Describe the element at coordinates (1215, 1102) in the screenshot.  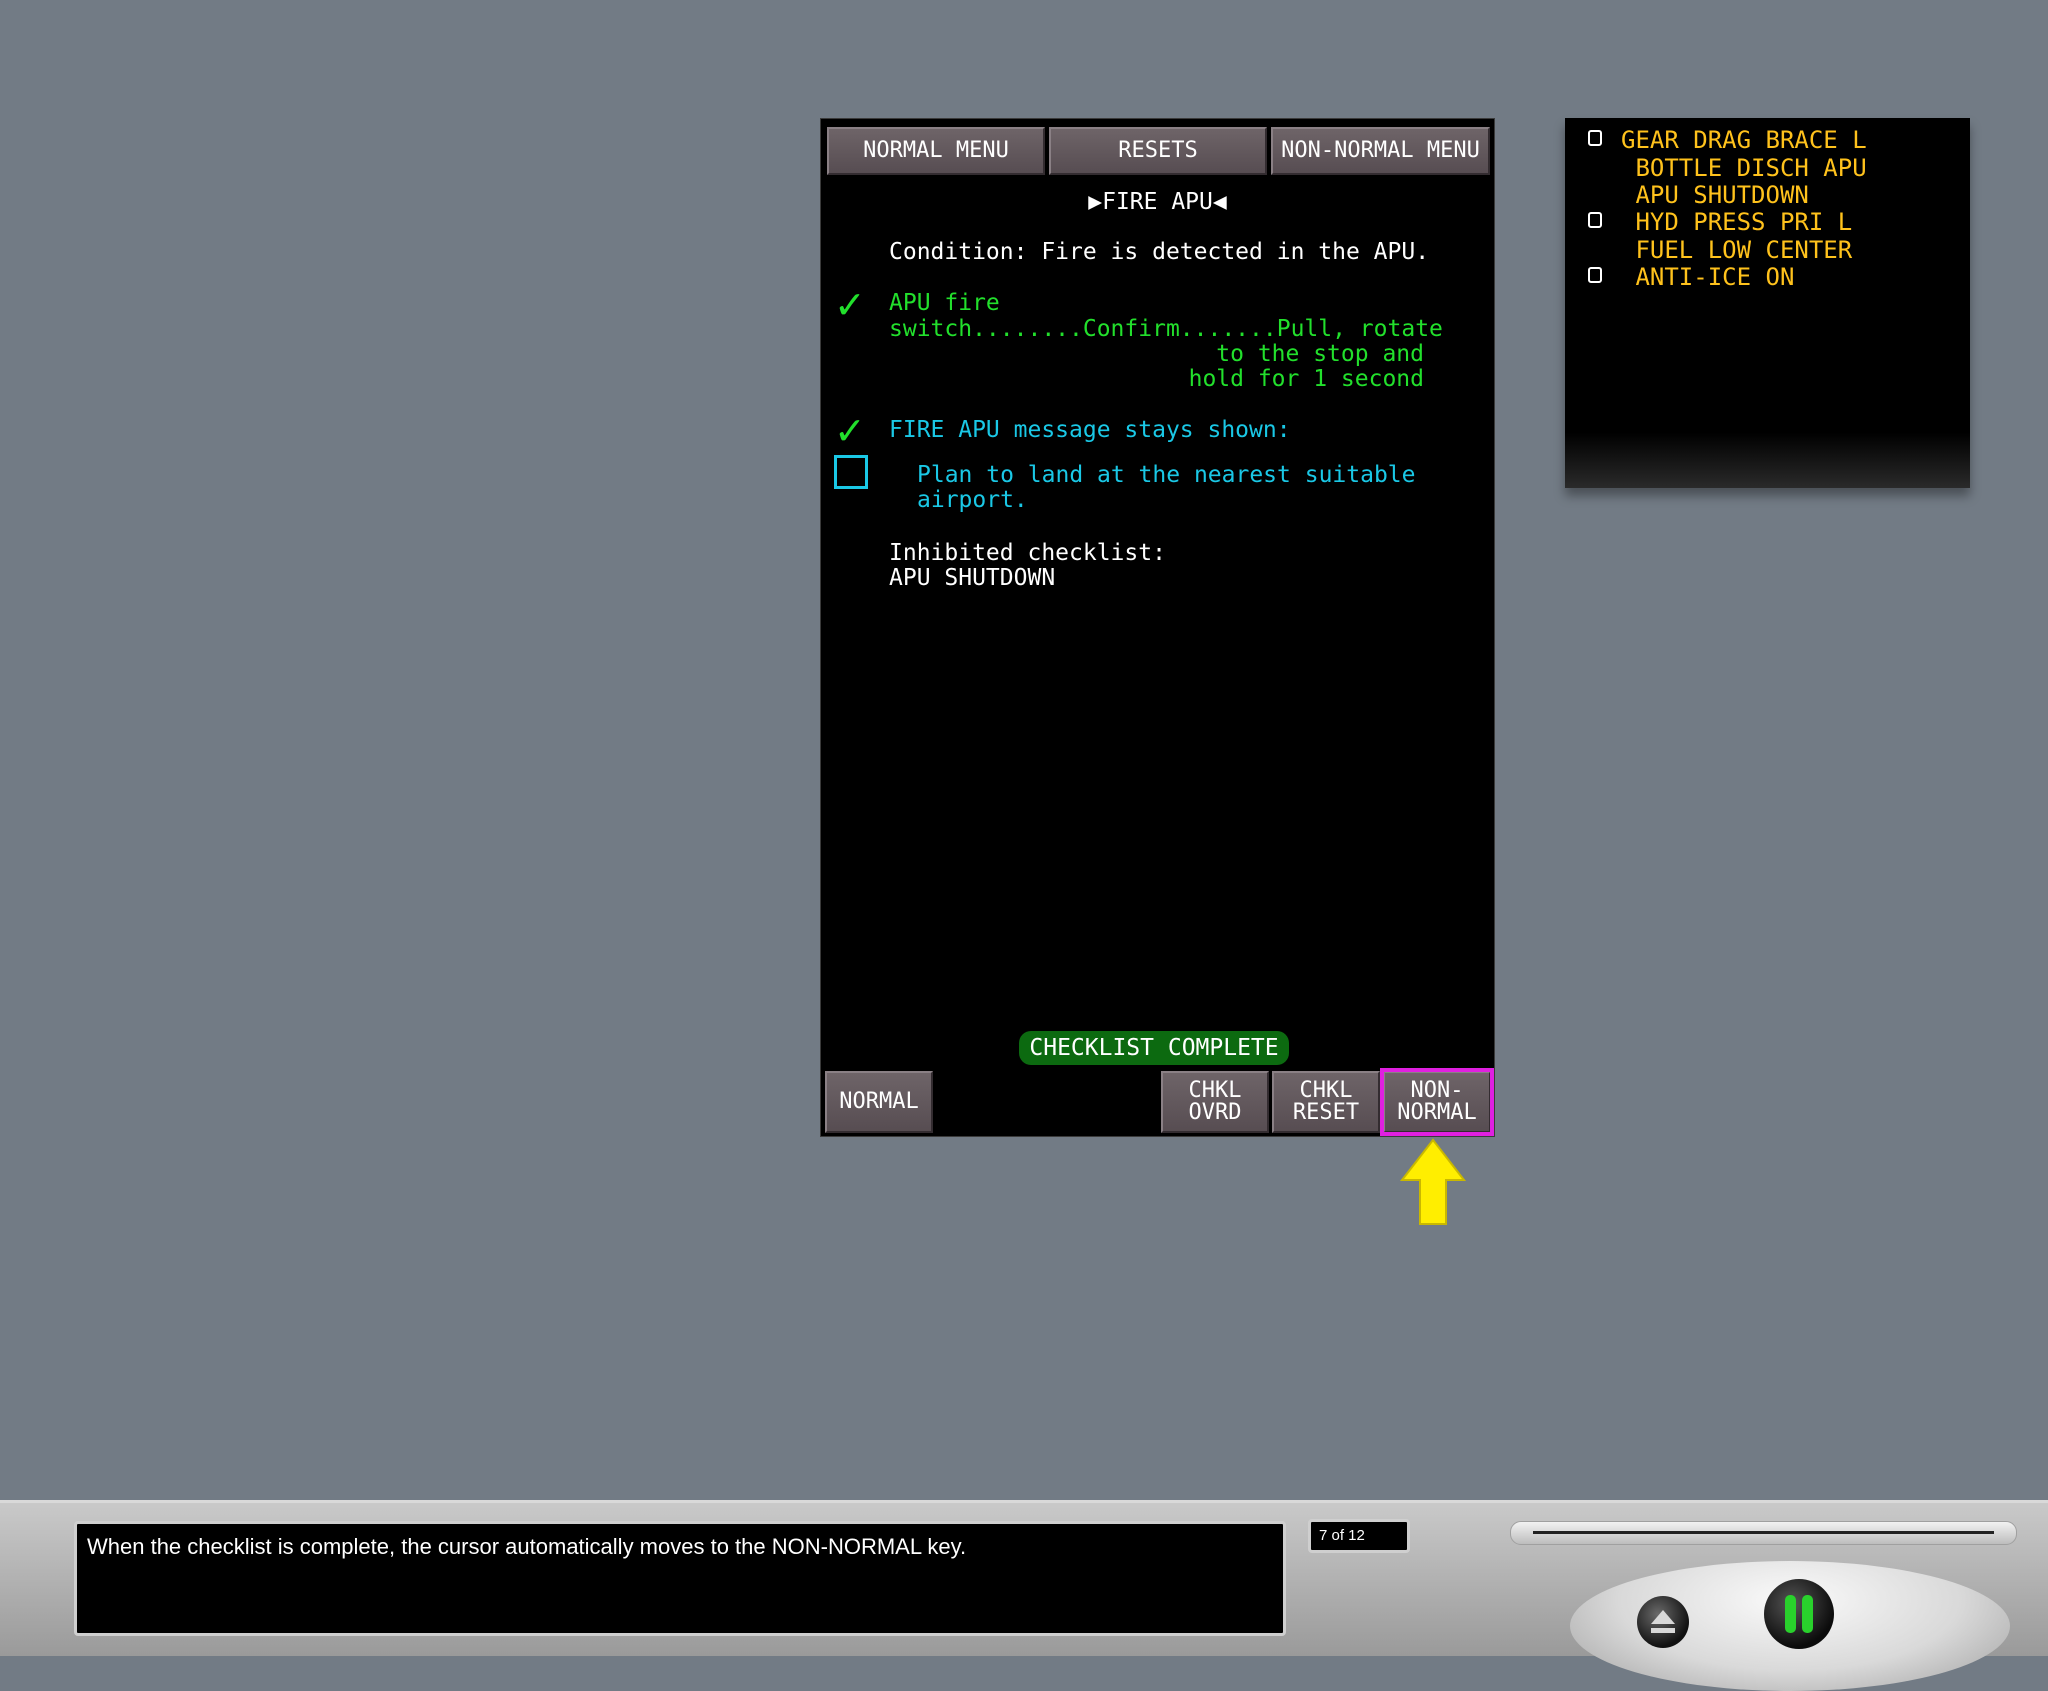
I see `chkl-ovrd-key: CHKL OVRD` at that location.